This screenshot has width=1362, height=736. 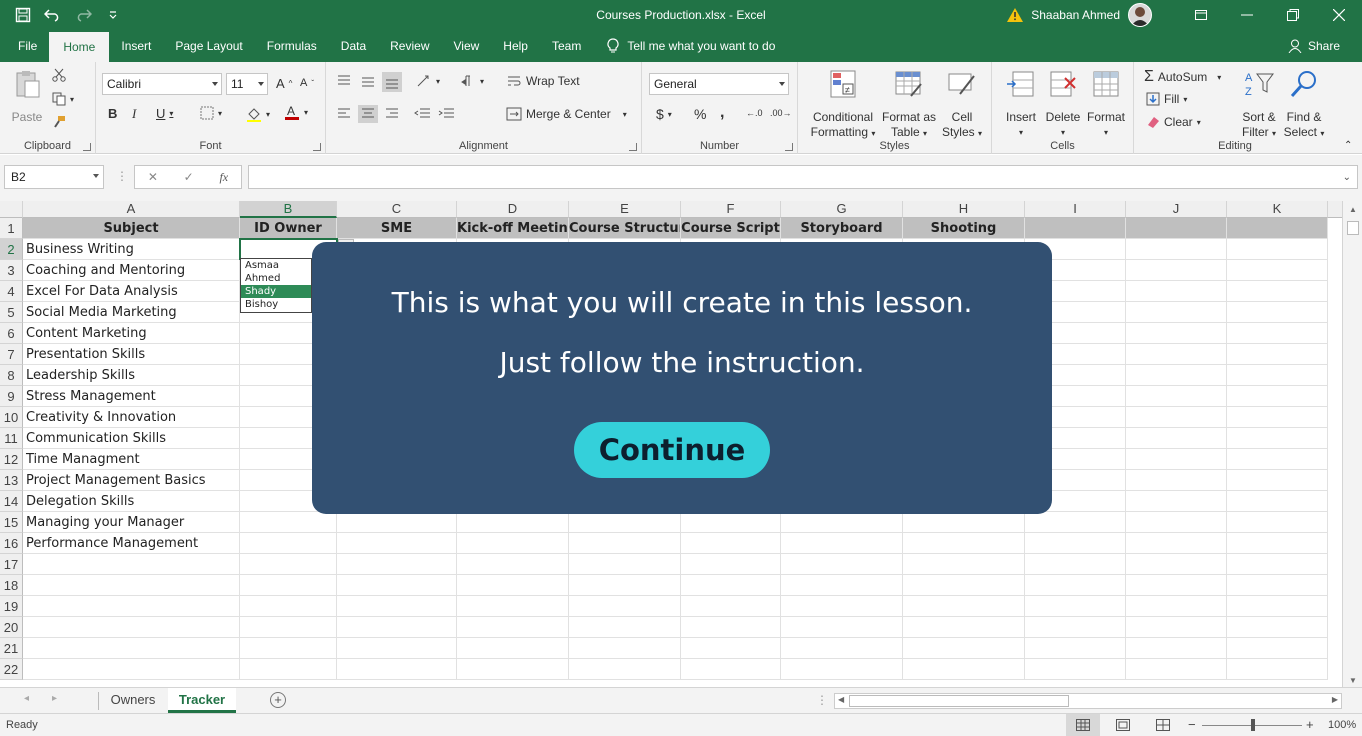 I want to click on header-cell-empty, so click(x=1277, y=228).